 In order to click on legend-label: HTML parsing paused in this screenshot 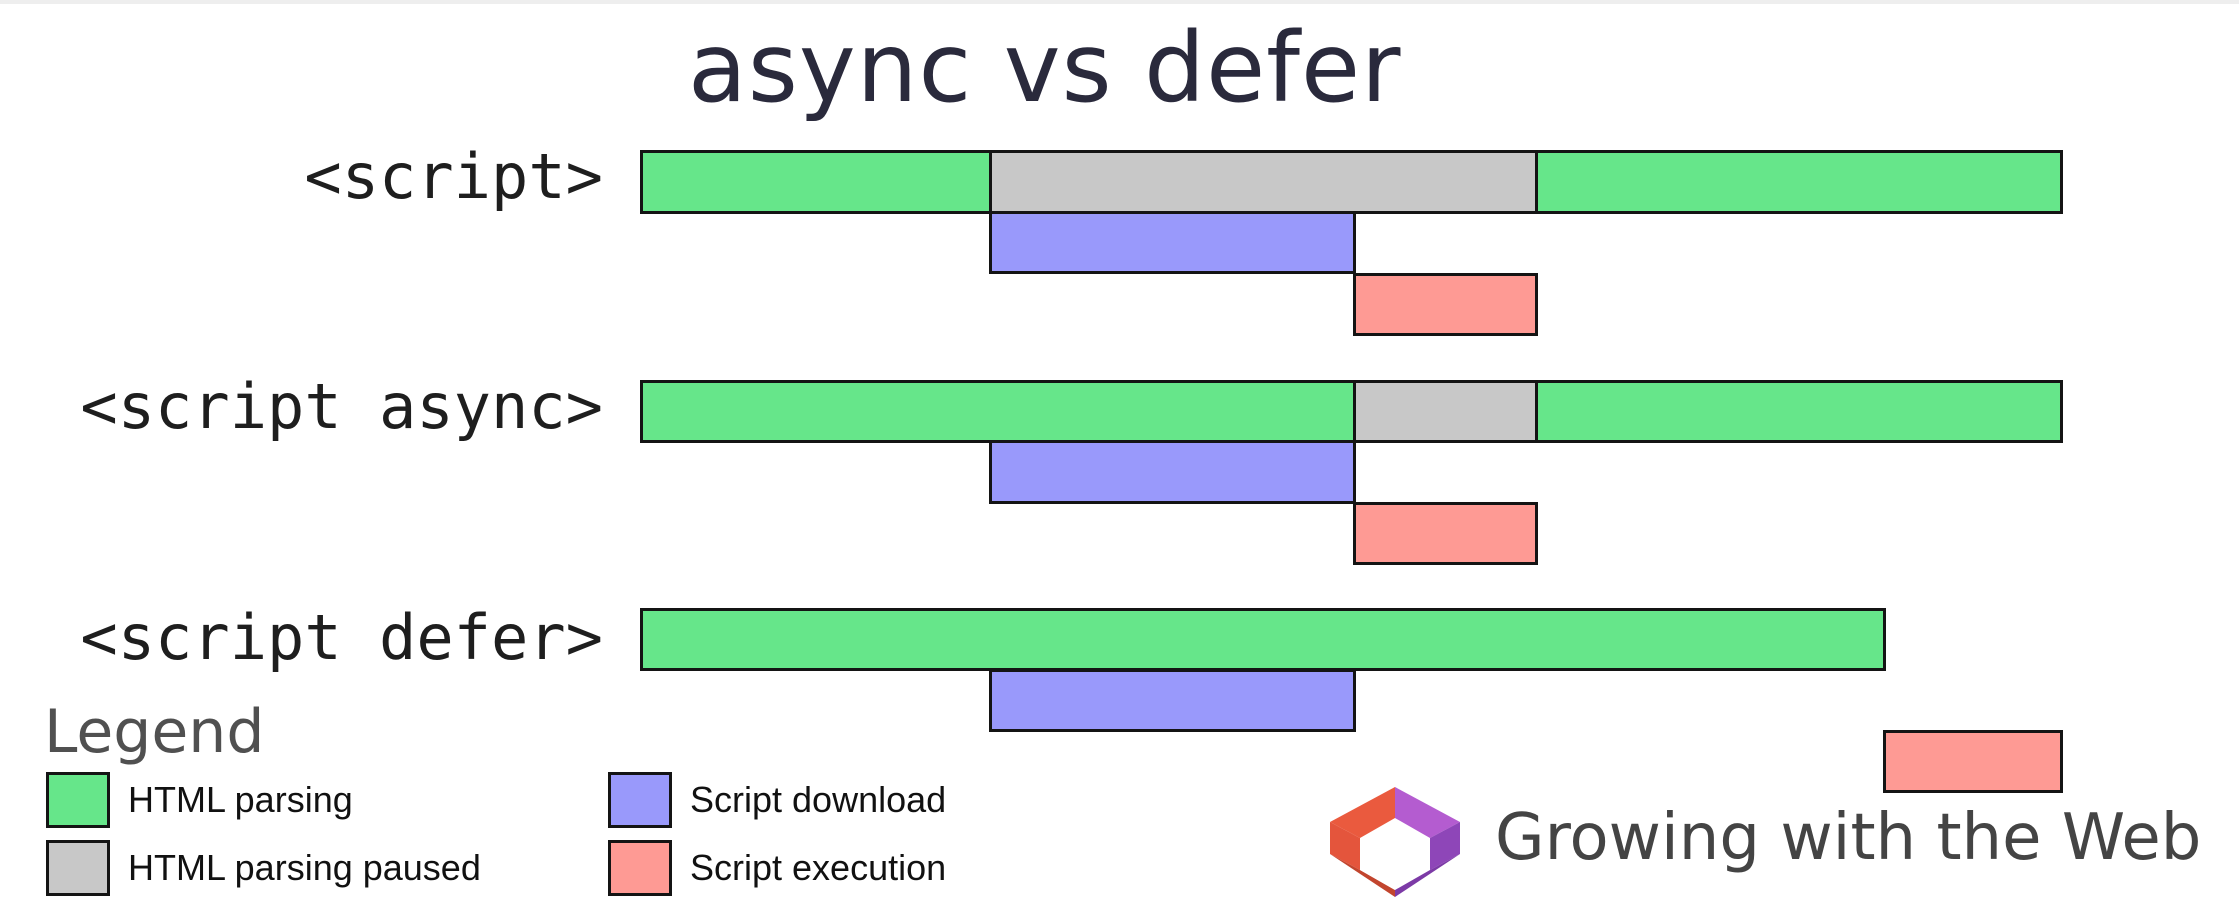, I will do `click(304, 867)`.